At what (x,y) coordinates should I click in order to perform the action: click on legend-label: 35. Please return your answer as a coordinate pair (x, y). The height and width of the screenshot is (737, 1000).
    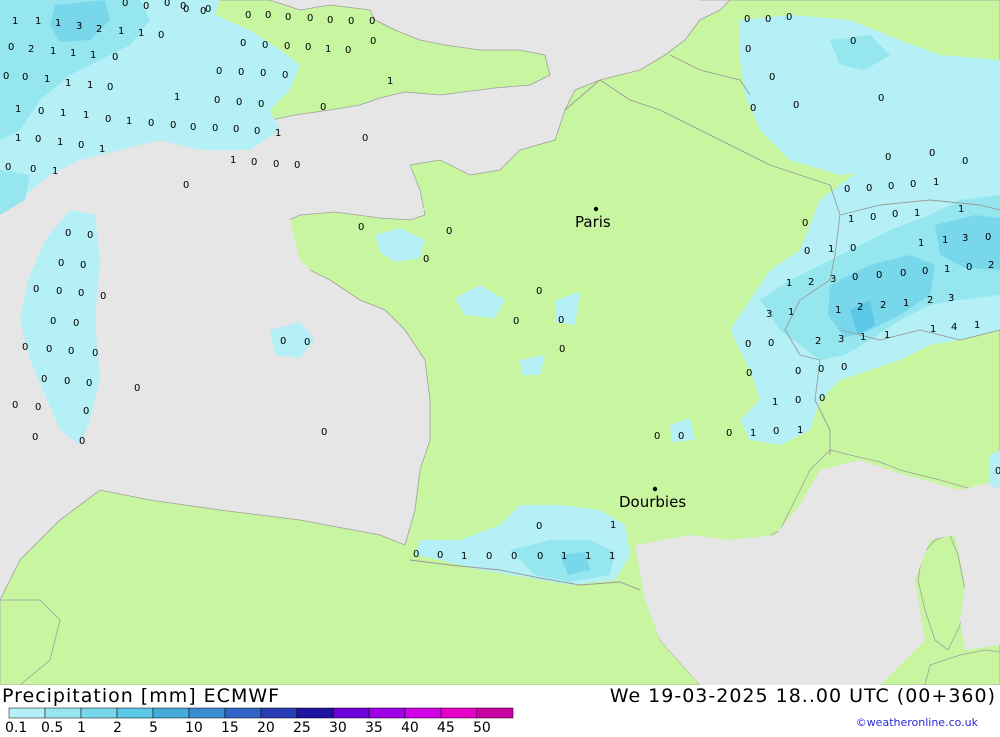
    Looking at the image, I should click on (374, 726).